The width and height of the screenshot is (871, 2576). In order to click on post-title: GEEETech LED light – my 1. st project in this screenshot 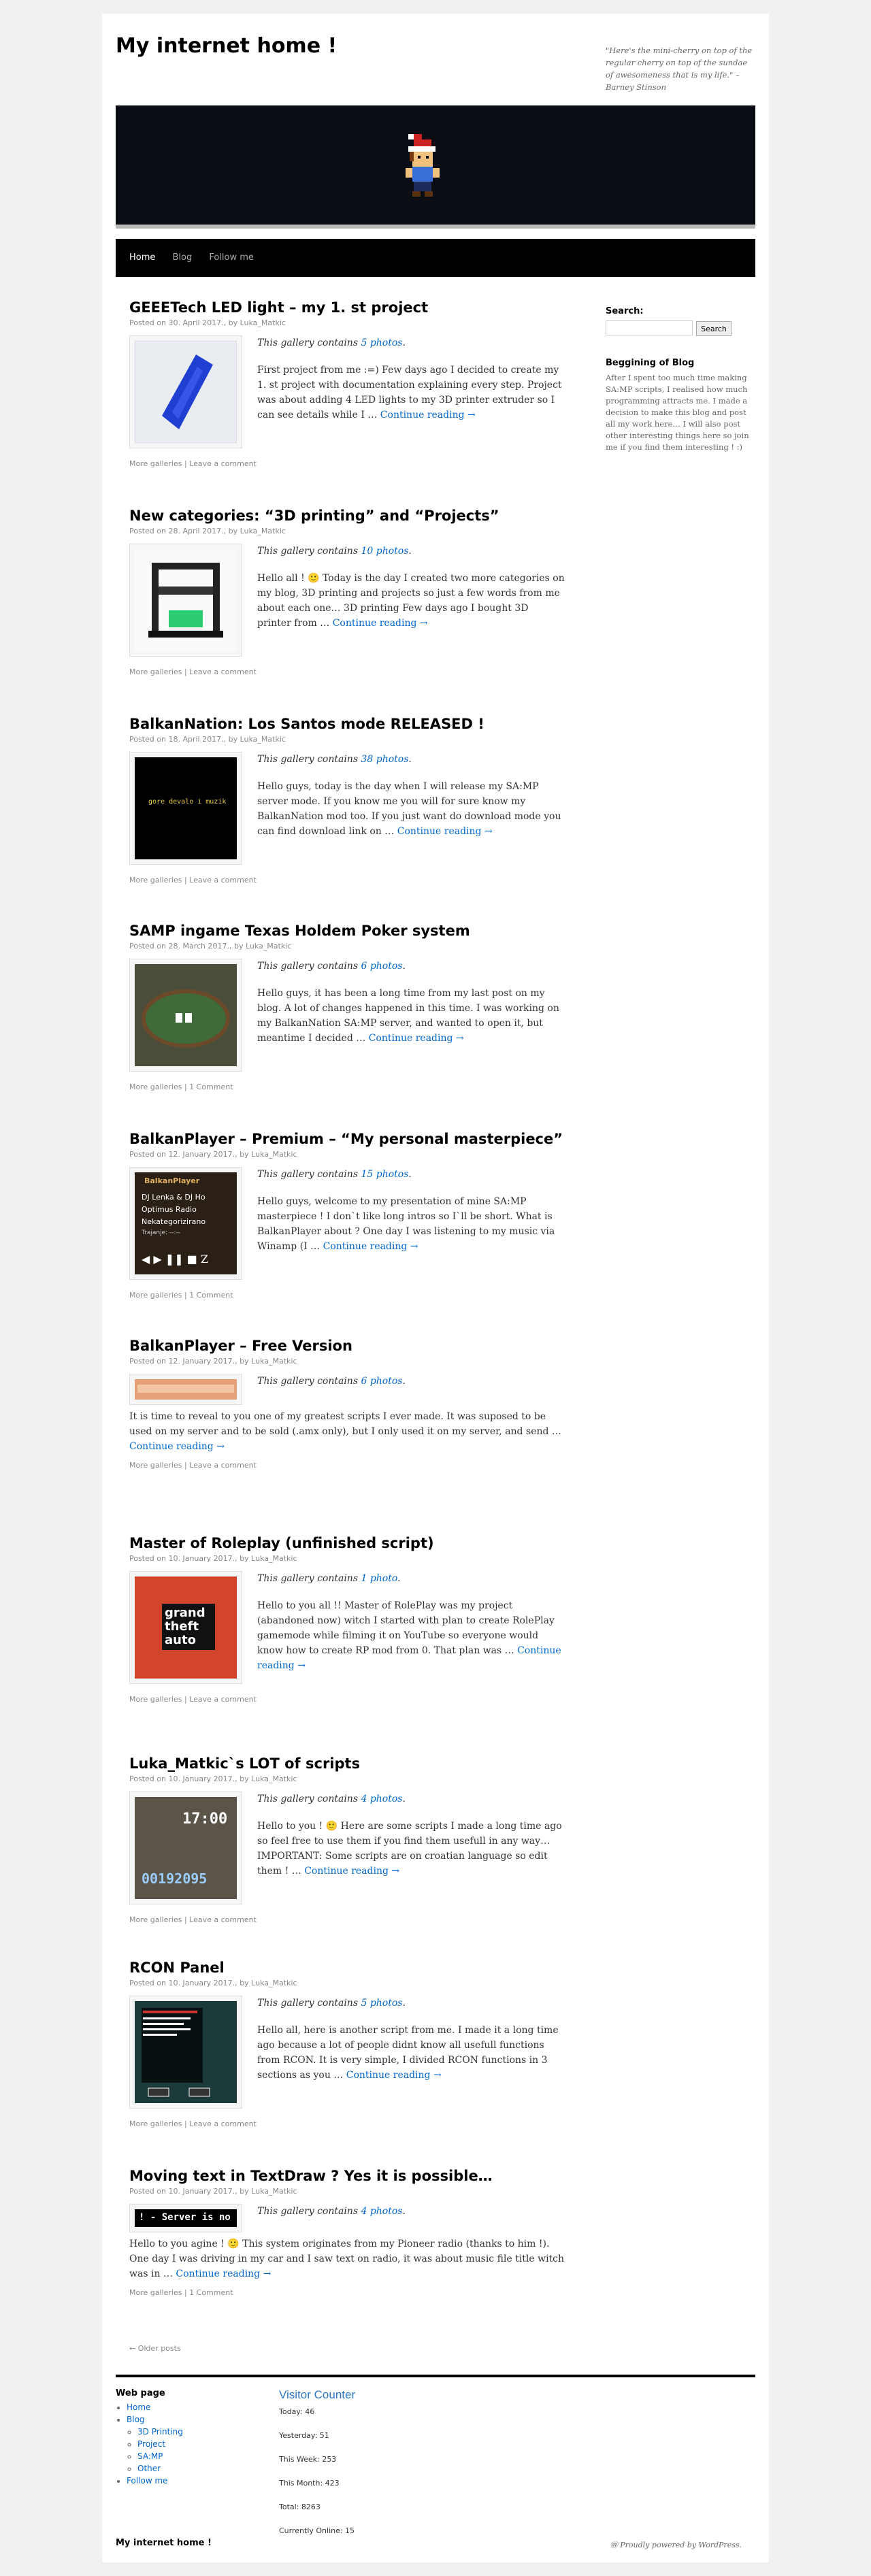, I will do `click(347, 307)`.